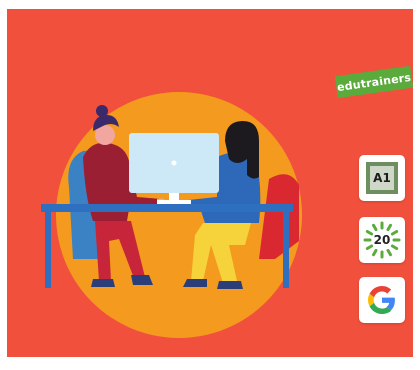  Describe the element at coordinates (174, 163) in the screenshot. I see `monitor-logo` at that location.